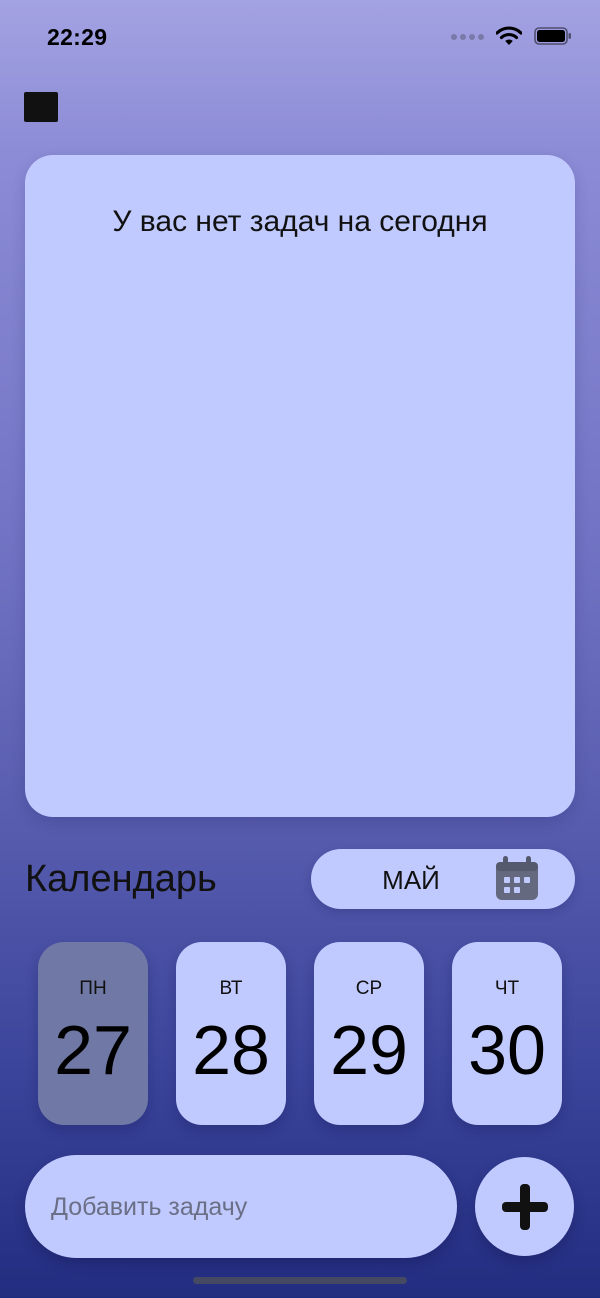  I want to click on day-weekday: ВТ, so click(231, 988).